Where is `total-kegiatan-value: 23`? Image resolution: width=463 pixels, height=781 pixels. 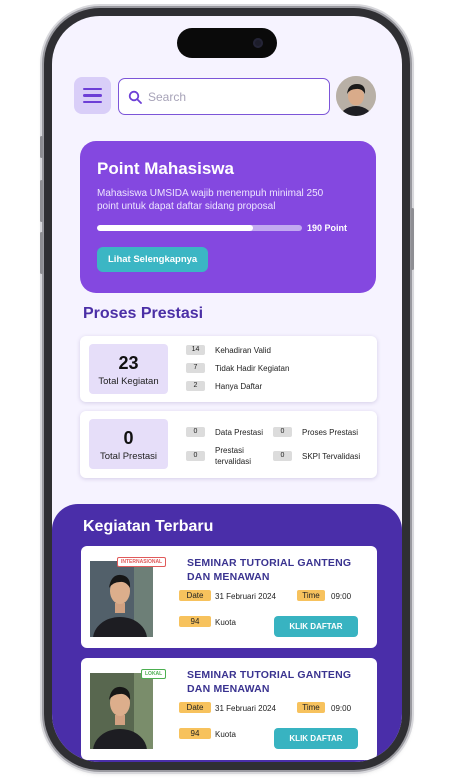 total-kegiatan-value: 23 is located at coordinates (128, 363).